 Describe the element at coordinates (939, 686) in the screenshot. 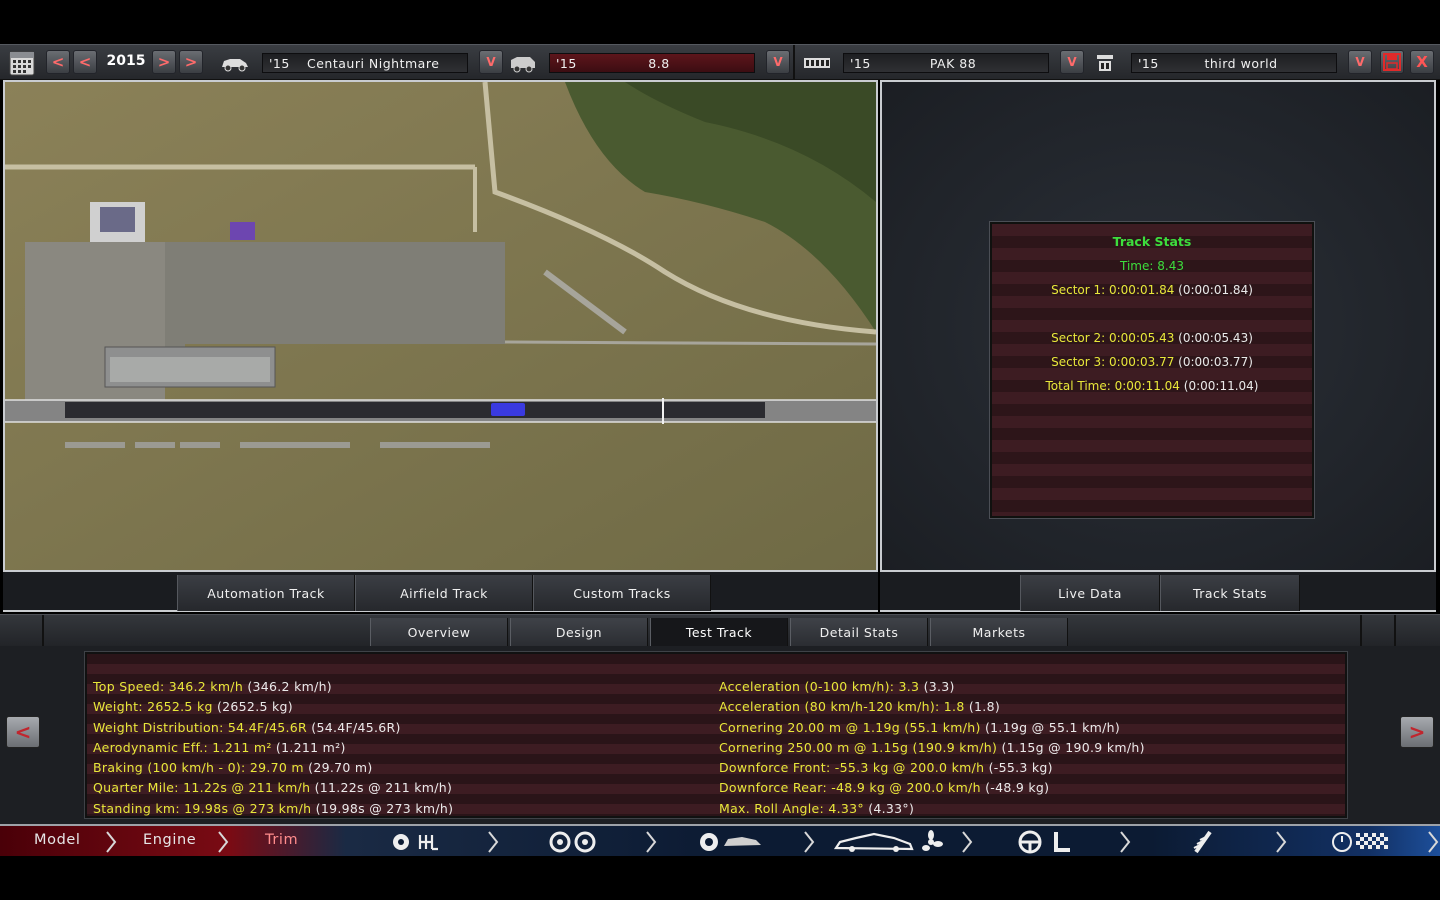

I see `stat-value: (3.3)` at that location.